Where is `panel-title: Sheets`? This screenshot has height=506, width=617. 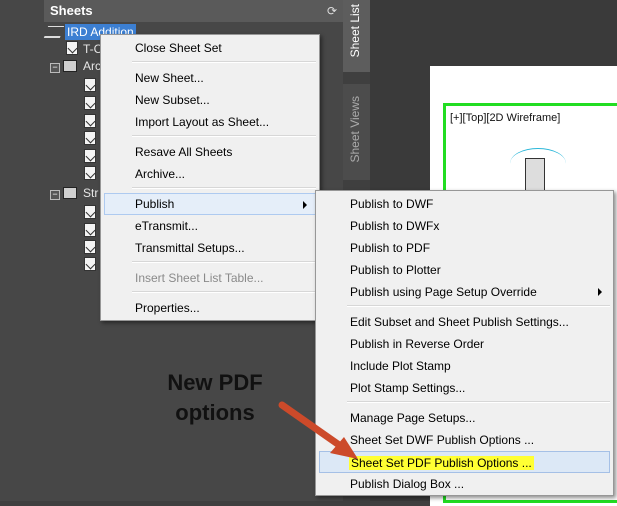
panel-title: Sheets is located at coordinates (71, 10).